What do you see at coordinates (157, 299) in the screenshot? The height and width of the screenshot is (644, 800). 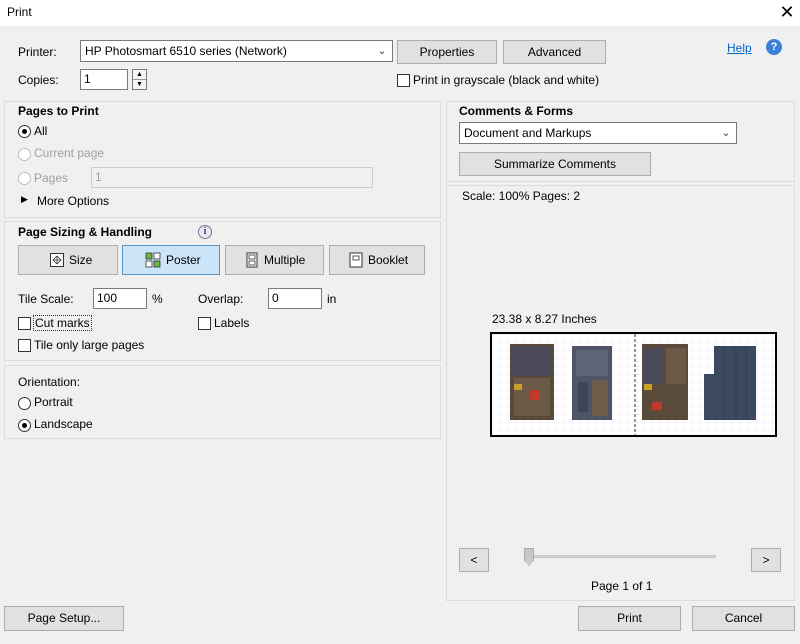 I see `tile-scale-unit: %` at bounding box center [157, 299].